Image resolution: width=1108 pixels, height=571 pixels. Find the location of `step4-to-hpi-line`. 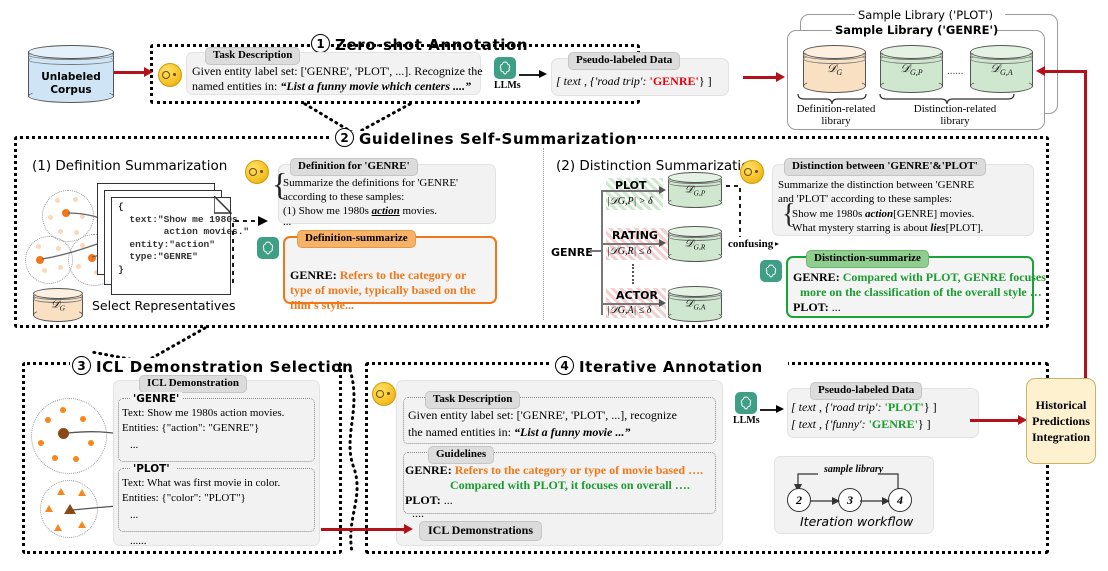

step4-to-hpi-line is located at coordinates (996, 420).